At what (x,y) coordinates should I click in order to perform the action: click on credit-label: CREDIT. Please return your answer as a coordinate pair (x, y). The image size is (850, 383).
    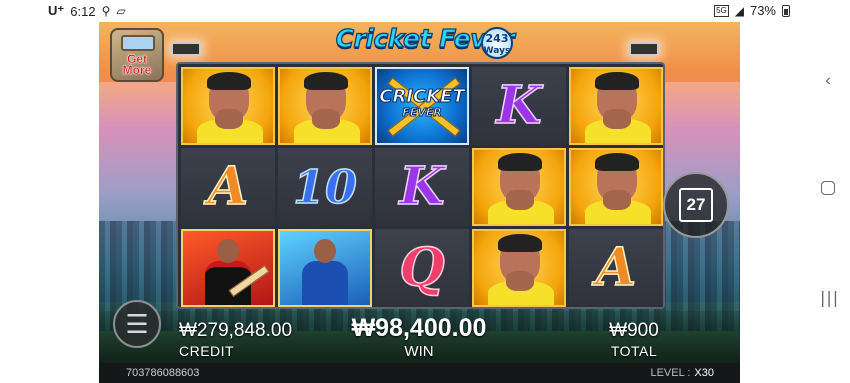
    Looking at the image, I should click on (207, 351).